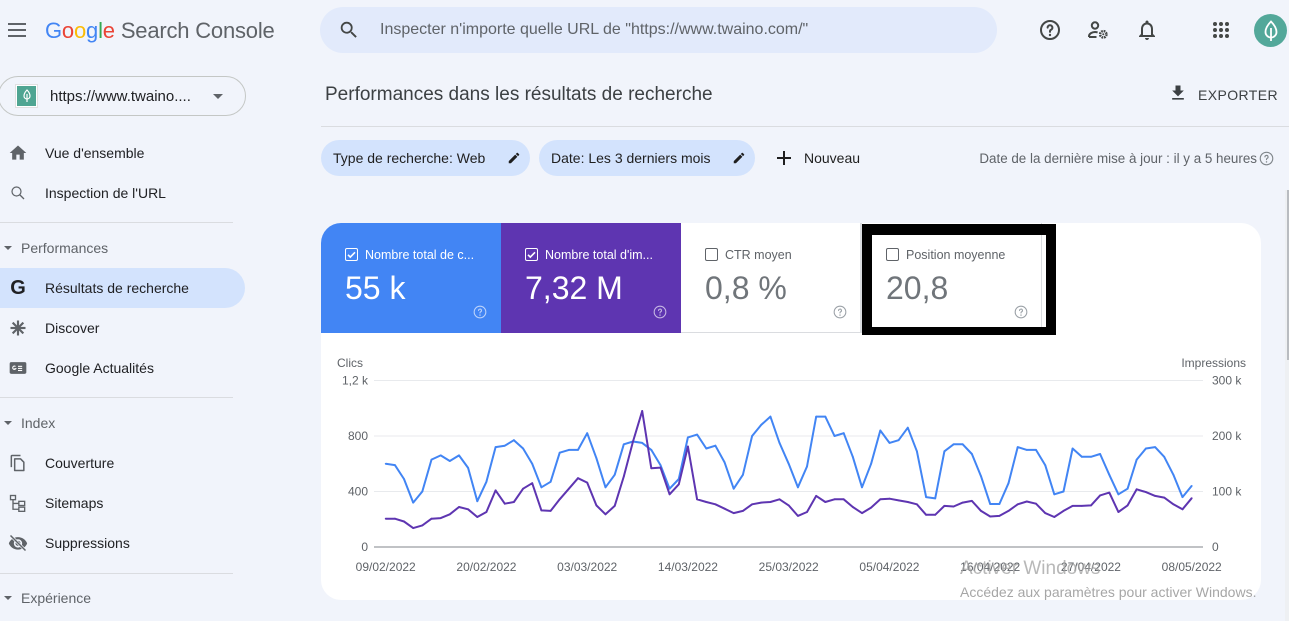 This screenshot has height=621, width=1289. Describe the element at coordinates (218, 96) in the screenshot. I see `dropdown-arrow-icon` at that location.